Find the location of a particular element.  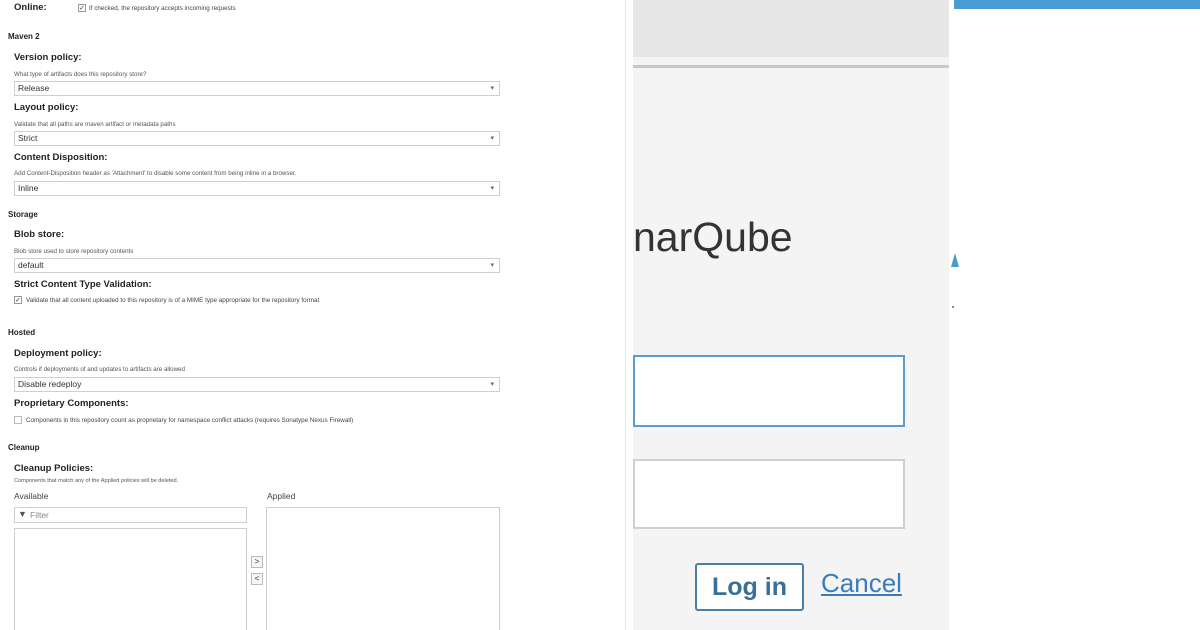

triangle-icon is located at coordinates (955, 260).